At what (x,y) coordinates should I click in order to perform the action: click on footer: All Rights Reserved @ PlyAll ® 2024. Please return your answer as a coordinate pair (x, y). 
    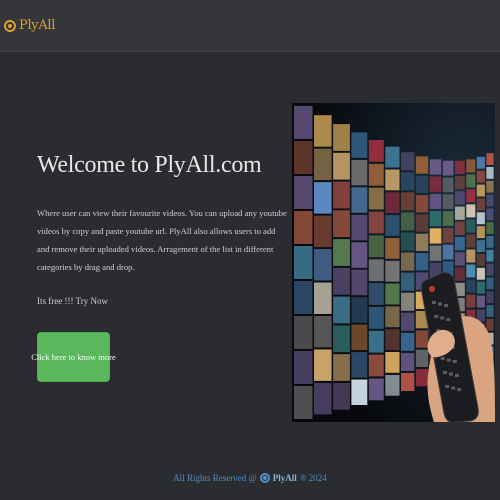
    Looking at the image, I should click on (250, 478).